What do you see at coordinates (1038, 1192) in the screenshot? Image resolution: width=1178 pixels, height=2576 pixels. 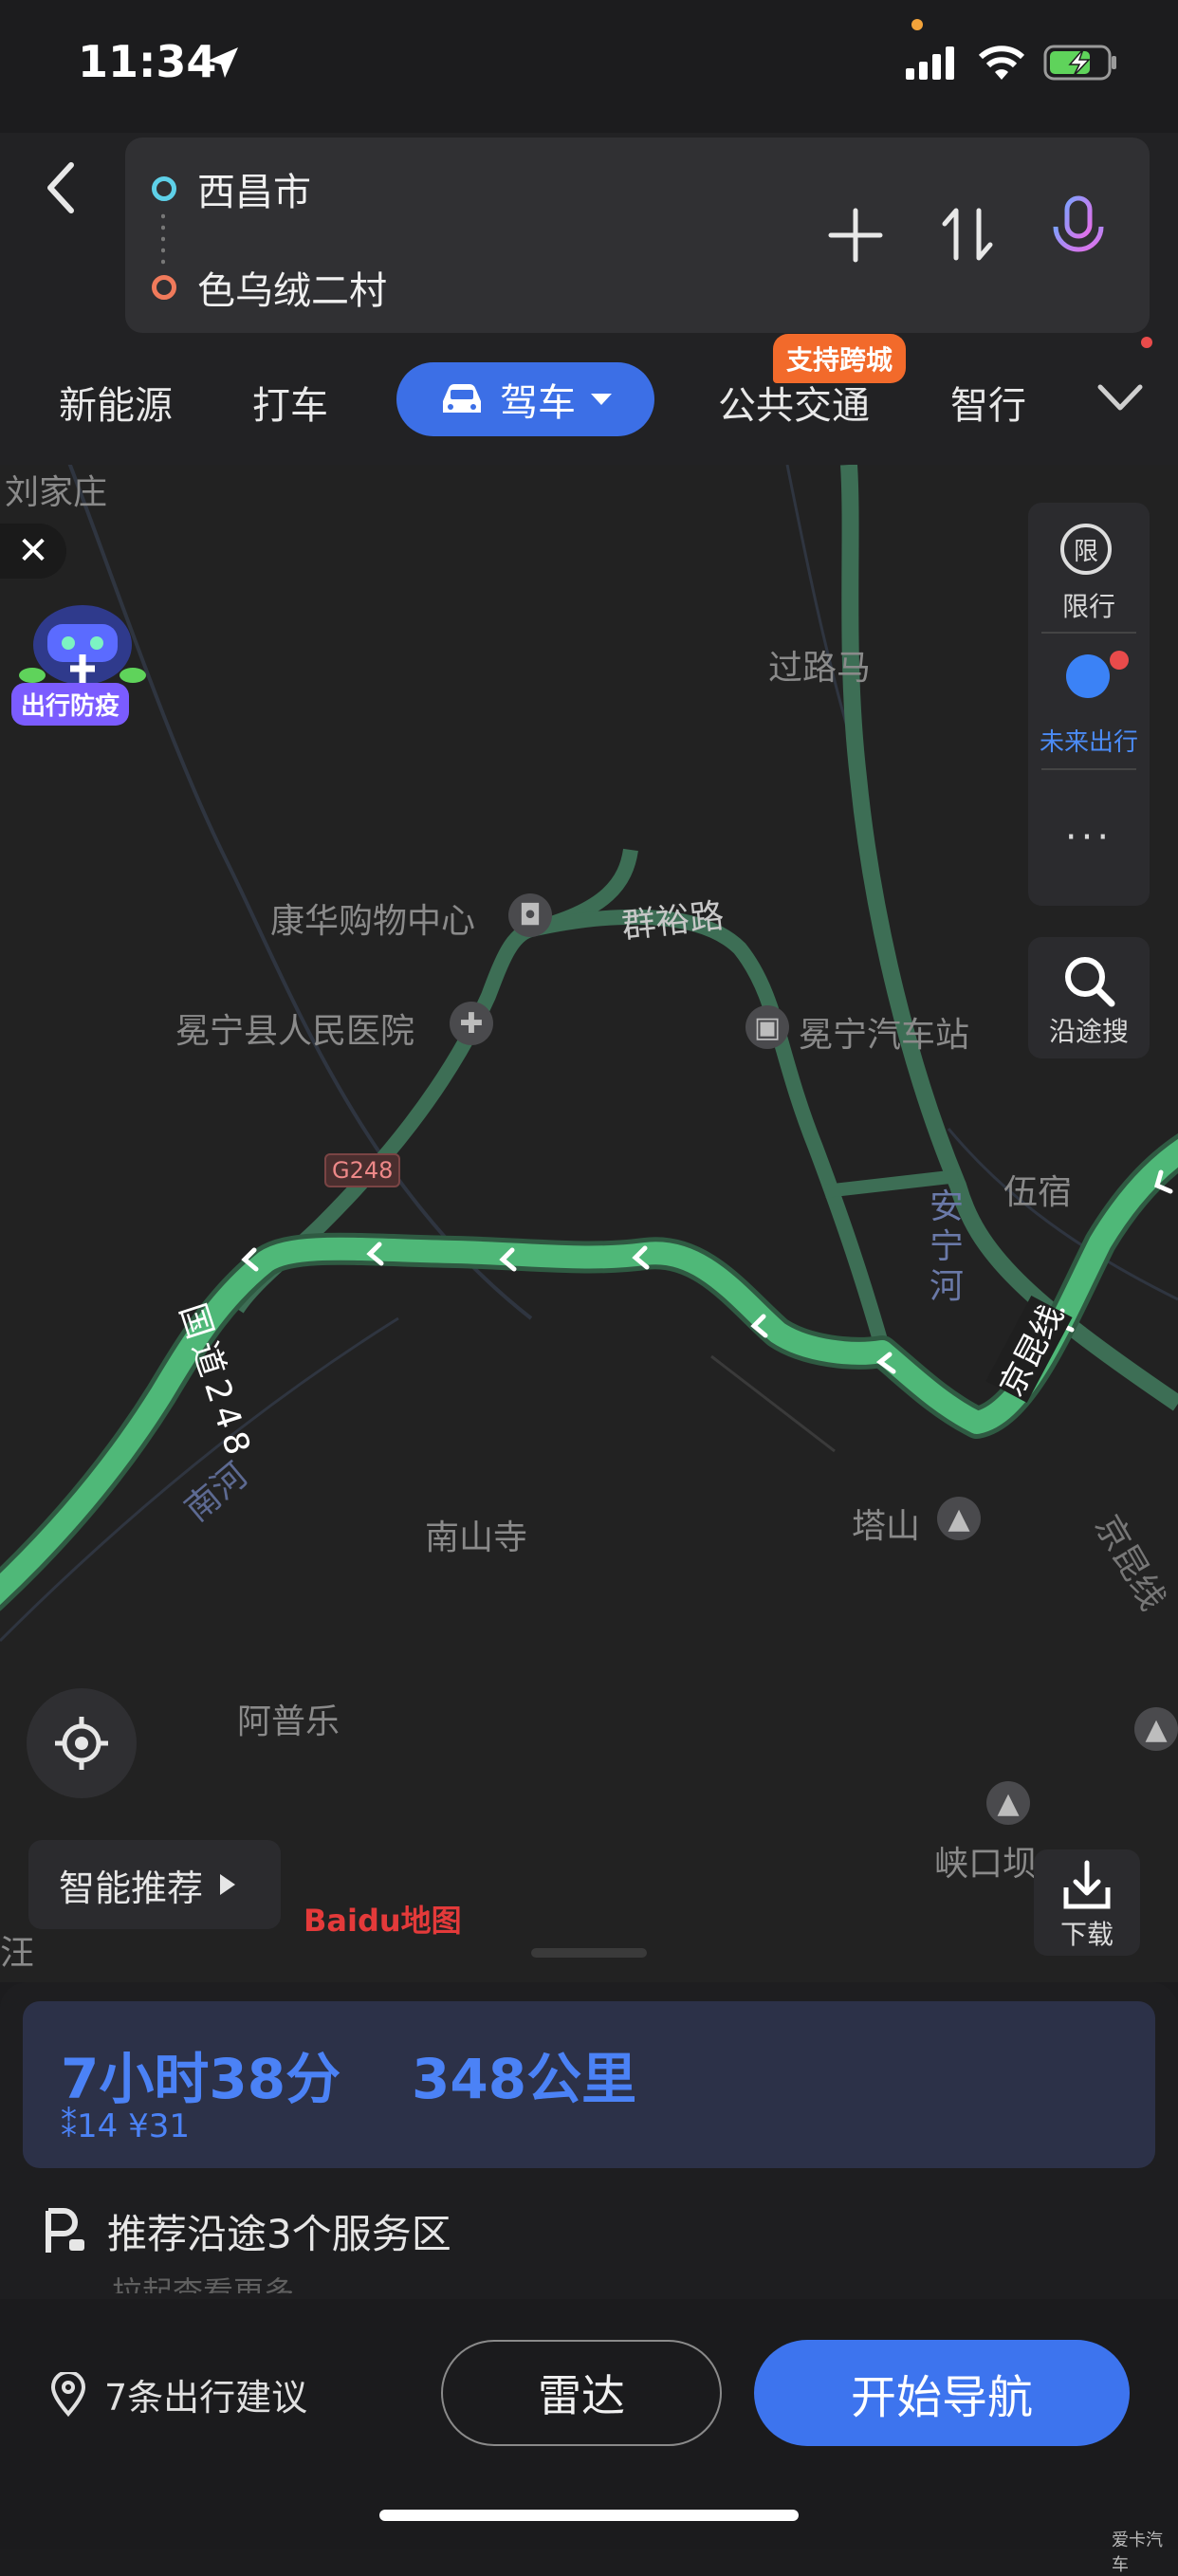 I see `map-label-wusu: 伍宿` at bounding box center [1038, 1192].